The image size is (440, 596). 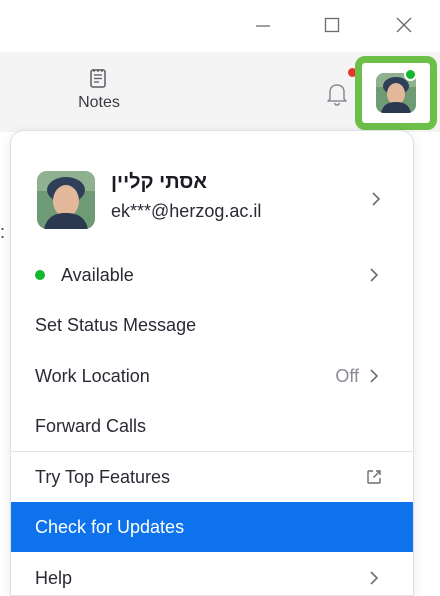 I want to click on close-button, so click(x=404, y=25).